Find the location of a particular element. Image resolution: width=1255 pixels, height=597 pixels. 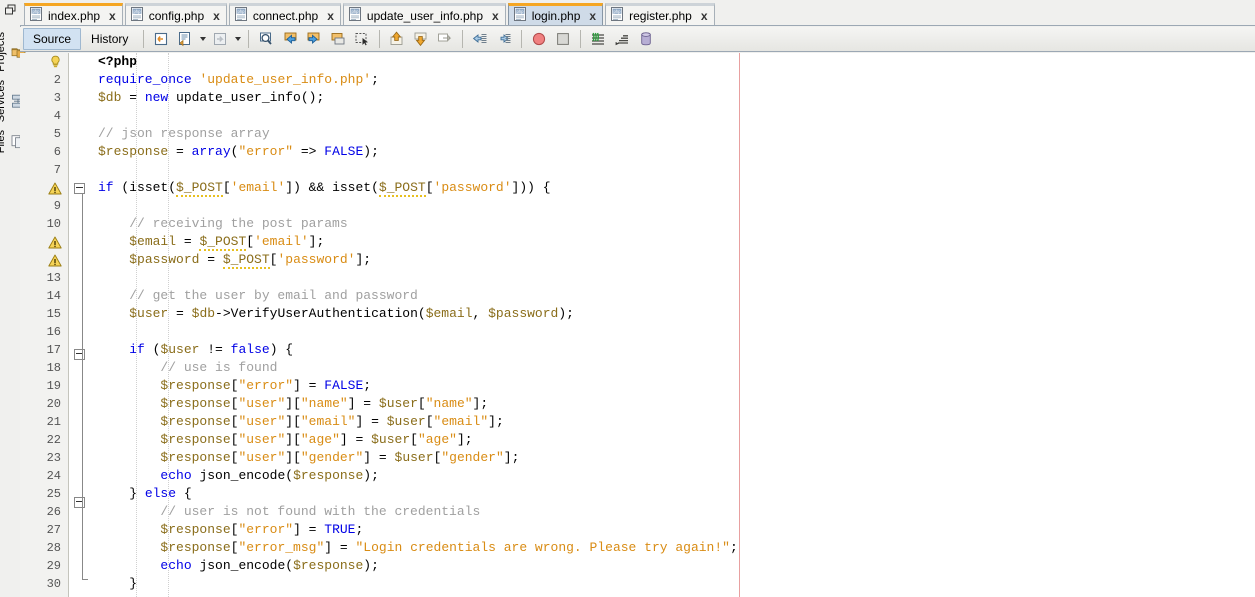

line-number: 28 is located at coordinates (44, 548).